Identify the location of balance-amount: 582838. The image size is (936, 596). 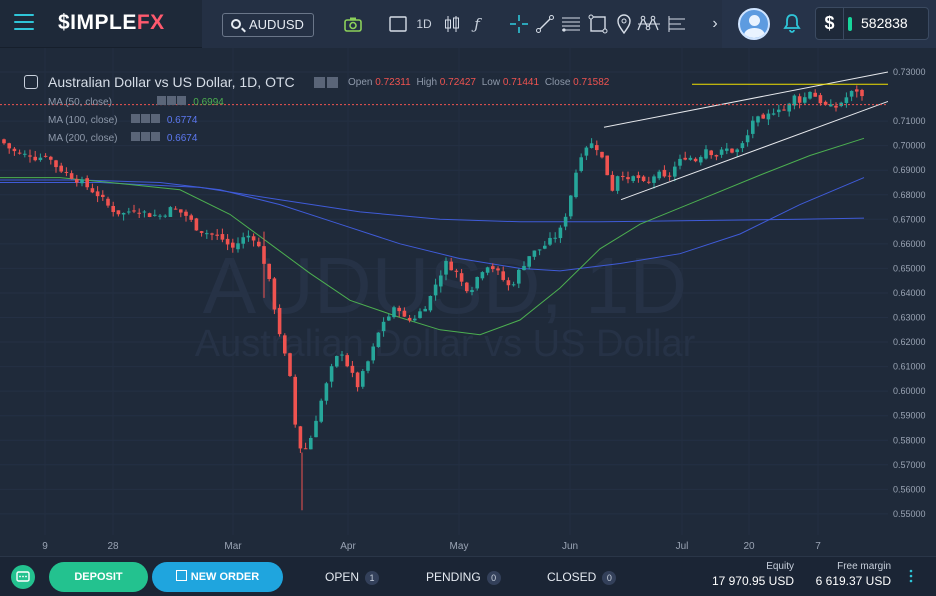
(884, 23).